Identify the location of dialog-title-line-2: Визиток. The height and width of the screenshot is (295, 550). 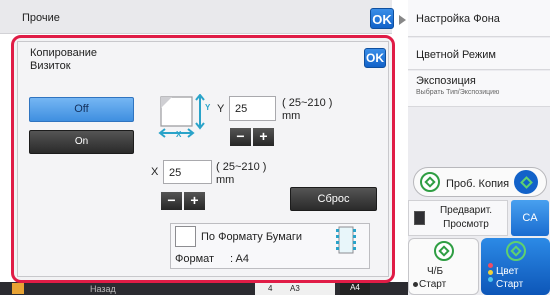
(50, 66).